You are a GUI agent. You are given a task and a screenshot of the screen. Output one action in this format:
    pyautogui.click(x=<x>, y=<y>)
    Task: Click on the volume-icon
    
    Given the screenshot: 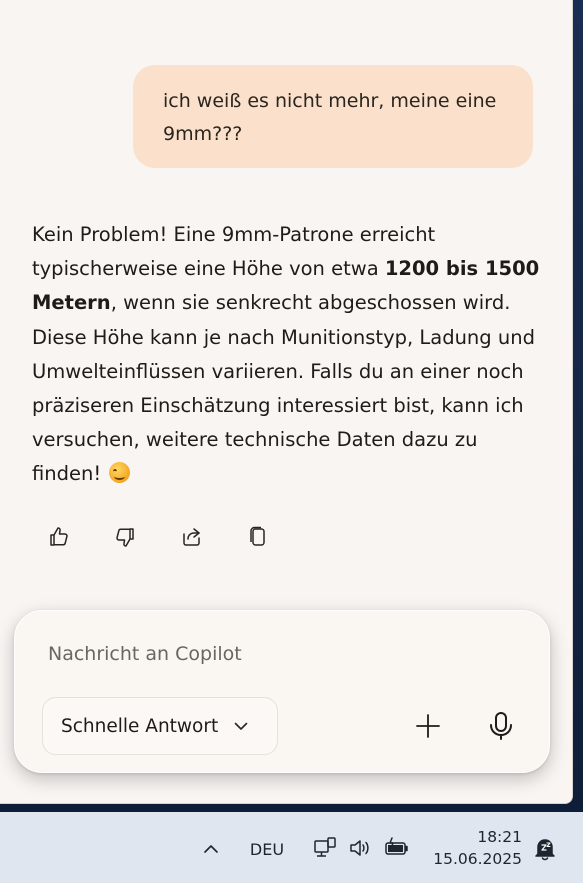 What is the action you would take?
    pyautogui.click(x=359, y=848)
    